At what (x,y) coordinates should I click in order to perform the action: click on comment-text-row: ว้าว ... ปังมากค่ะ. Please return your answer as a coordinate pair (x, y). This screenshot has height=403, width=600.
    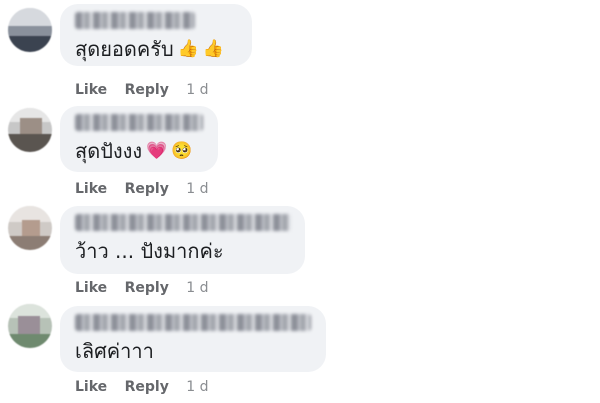
    Looking at the image, I should click on (183, 251).